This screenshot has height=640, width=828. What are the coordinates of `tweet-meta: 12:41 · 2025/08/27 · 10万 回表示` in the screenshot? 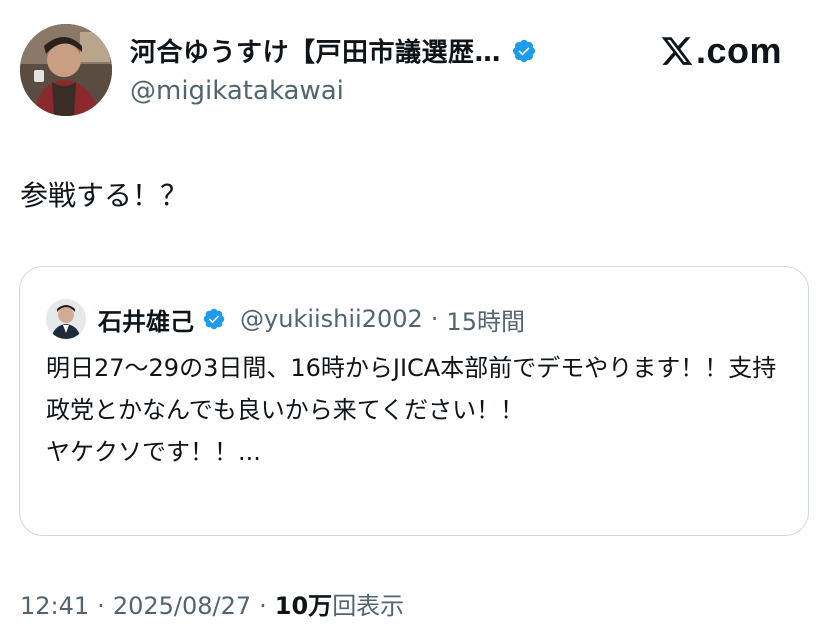 It's located at (212, 603).